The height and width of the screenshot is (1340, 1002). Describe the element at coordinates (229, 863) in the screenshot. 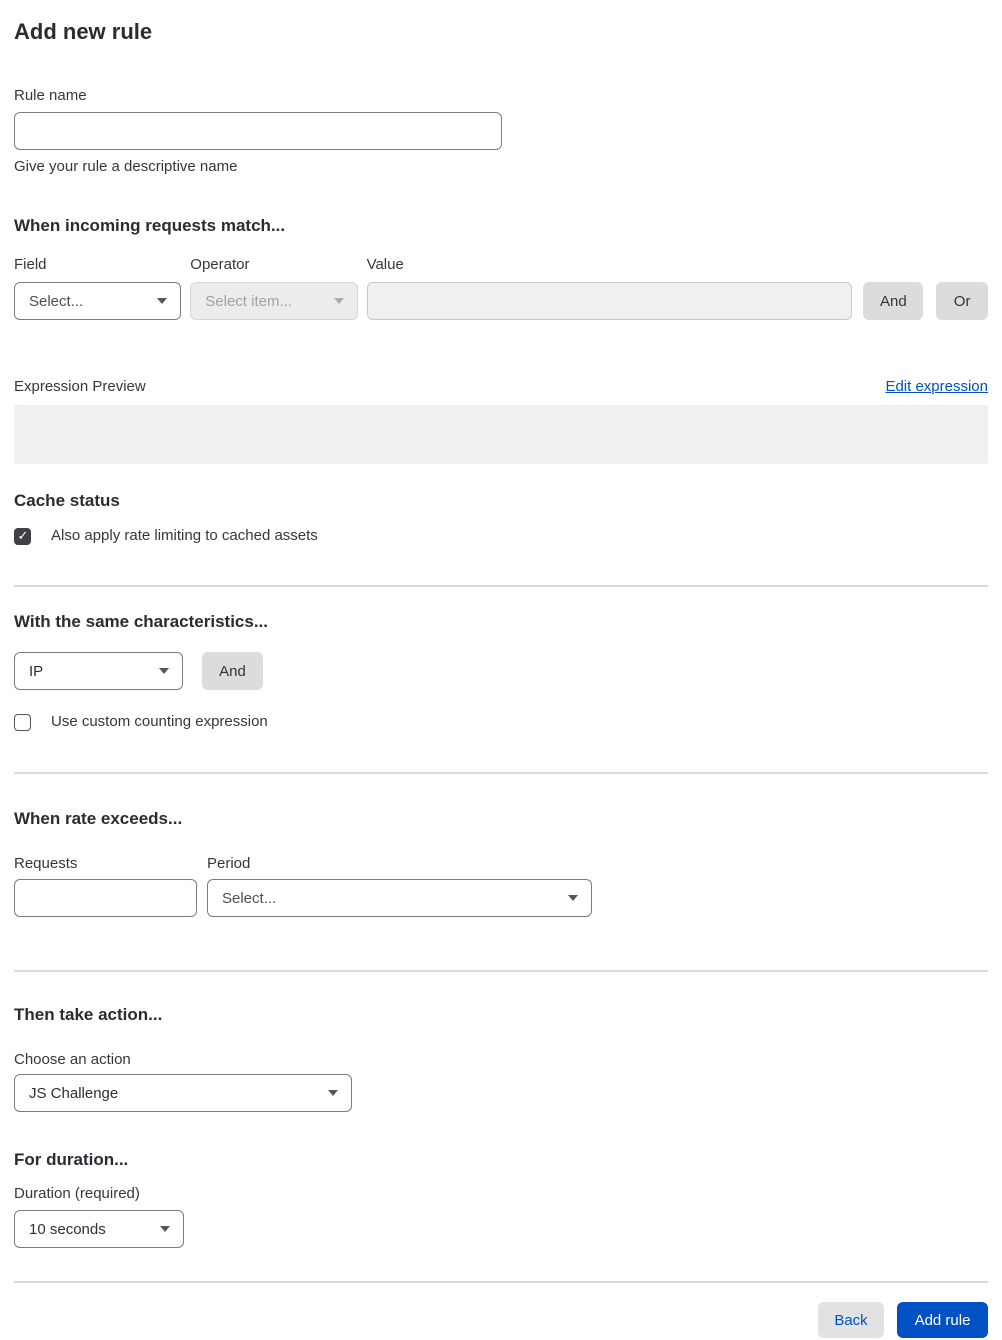

I see `period-label: Period` at that location.